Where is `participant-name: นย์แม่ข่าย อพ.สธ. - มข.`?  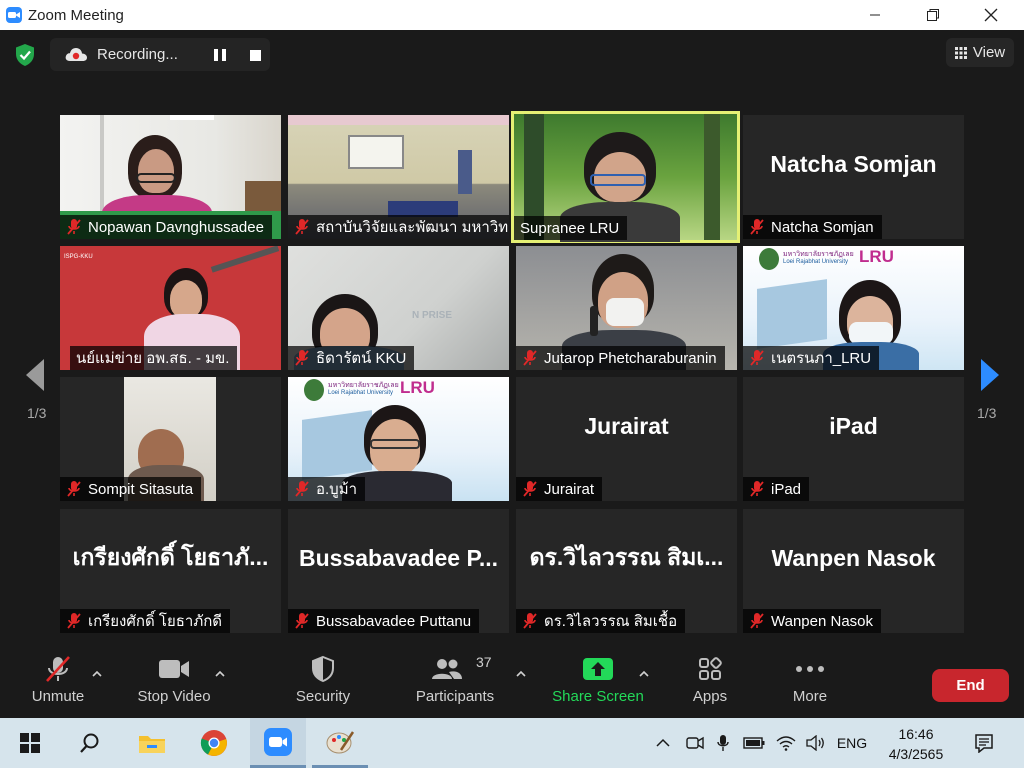 participant-name: นย์แม่ข่าย อพ.สธ. - มข. is located at coordinates (153, 358).